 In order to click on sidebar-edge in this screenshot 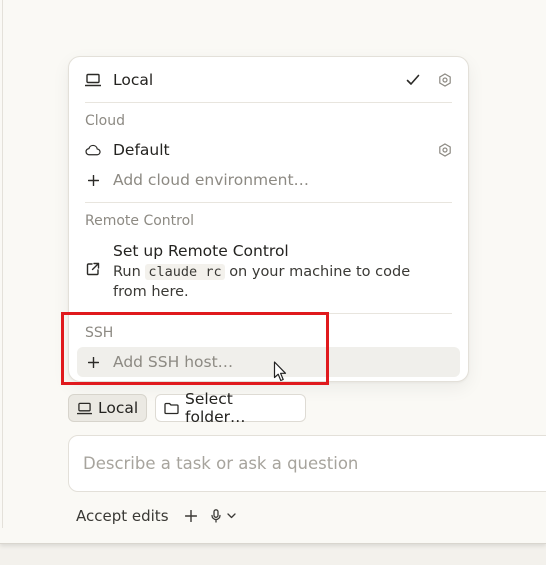, I will do `click(1, 264)`.